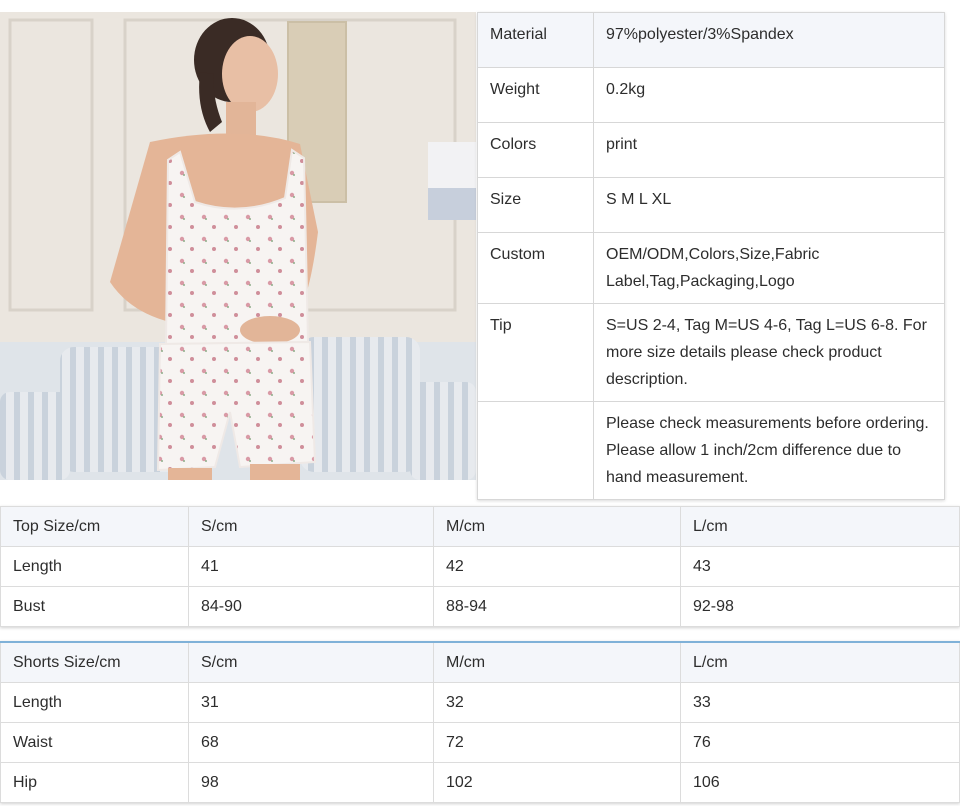  Describe the element at coordinates (535, 40) in the screenshot. I see `spec-label: Material` at that location.